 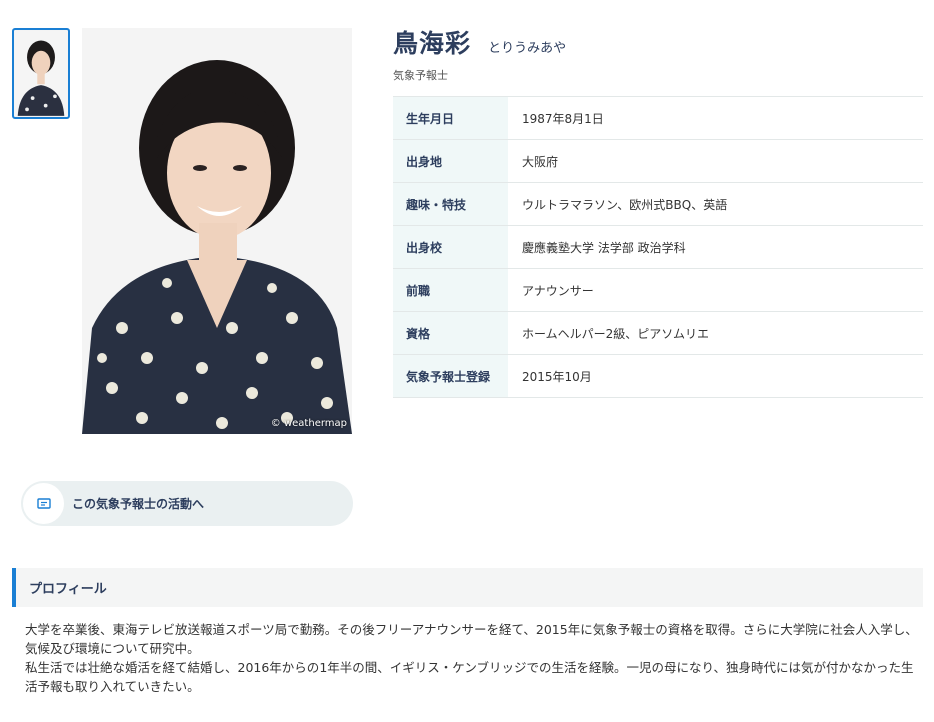 I want to click on info-row: 出身校 慶應義塾大学 法学部 政治学科, so click(x=658, y=247).